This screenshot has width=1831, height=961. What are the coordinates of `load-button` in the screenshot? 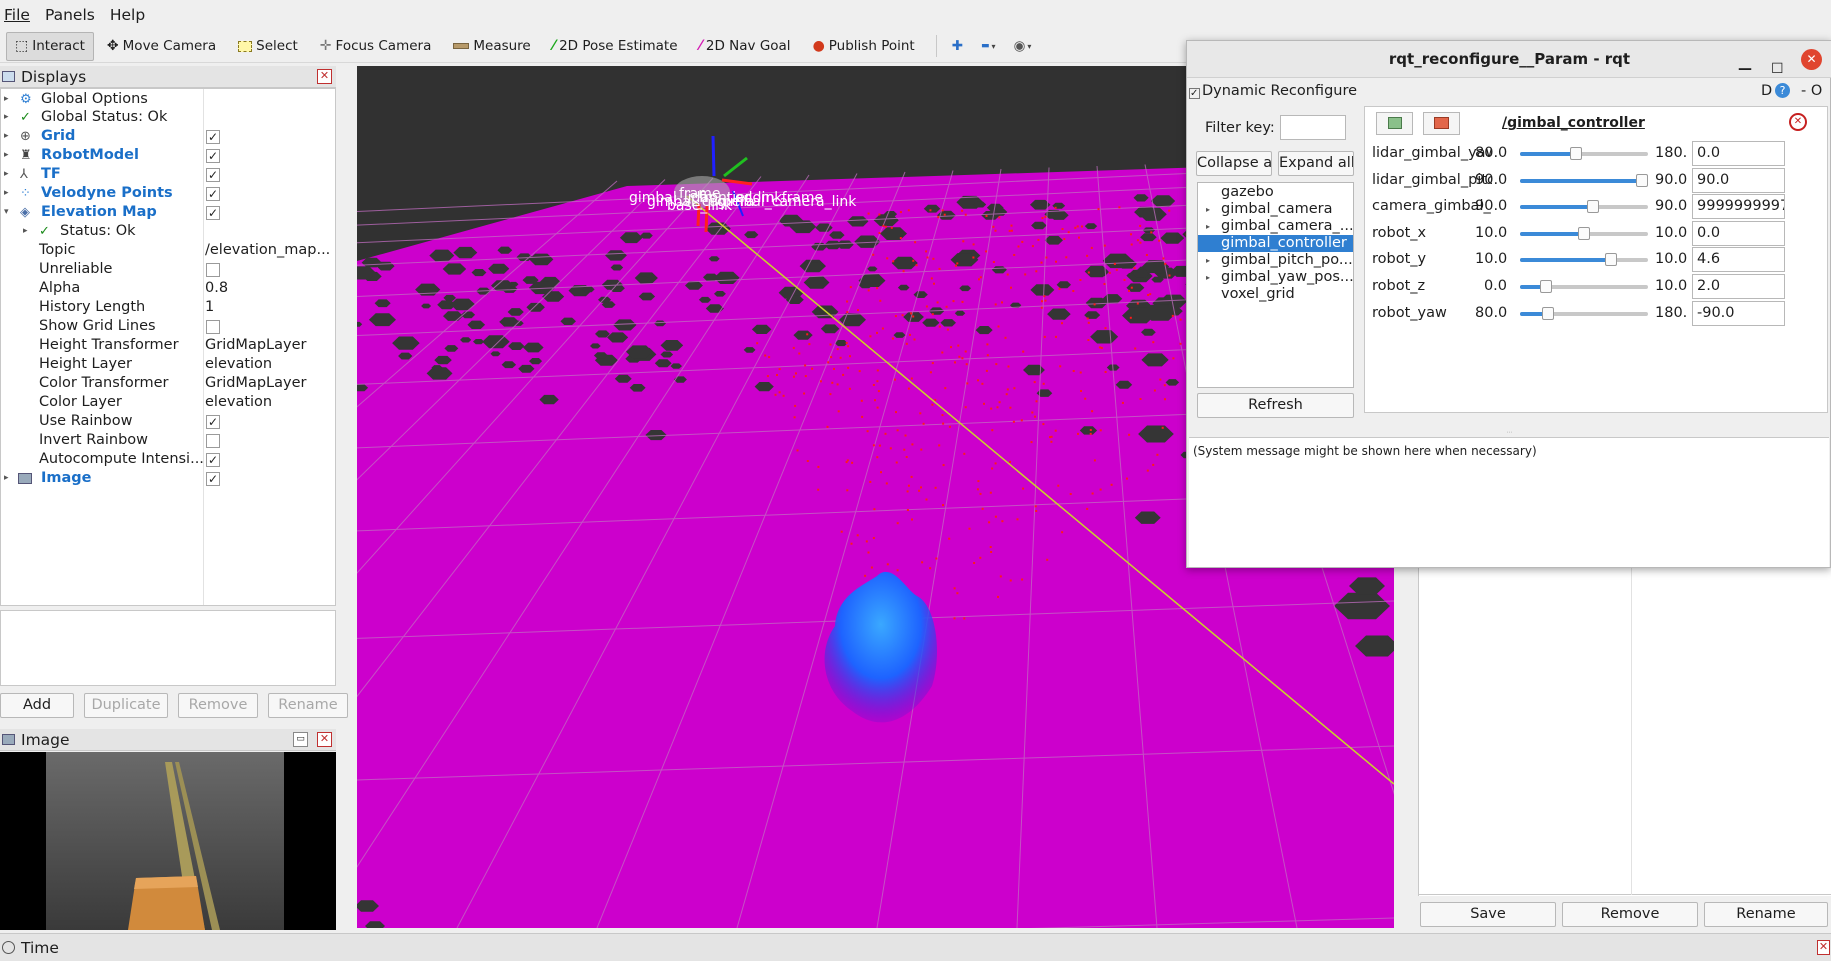 It's located at (1394, 123).